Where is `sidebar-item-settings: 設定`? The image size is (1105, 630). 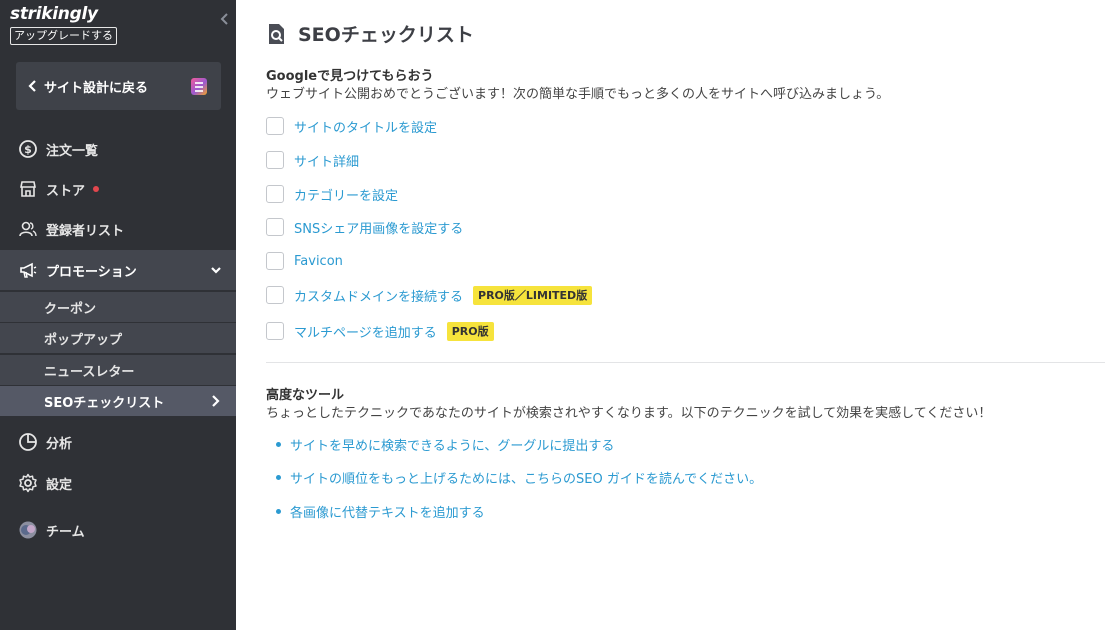 sidebar-item-settings: 設定 is located at coordinates (118, 483).